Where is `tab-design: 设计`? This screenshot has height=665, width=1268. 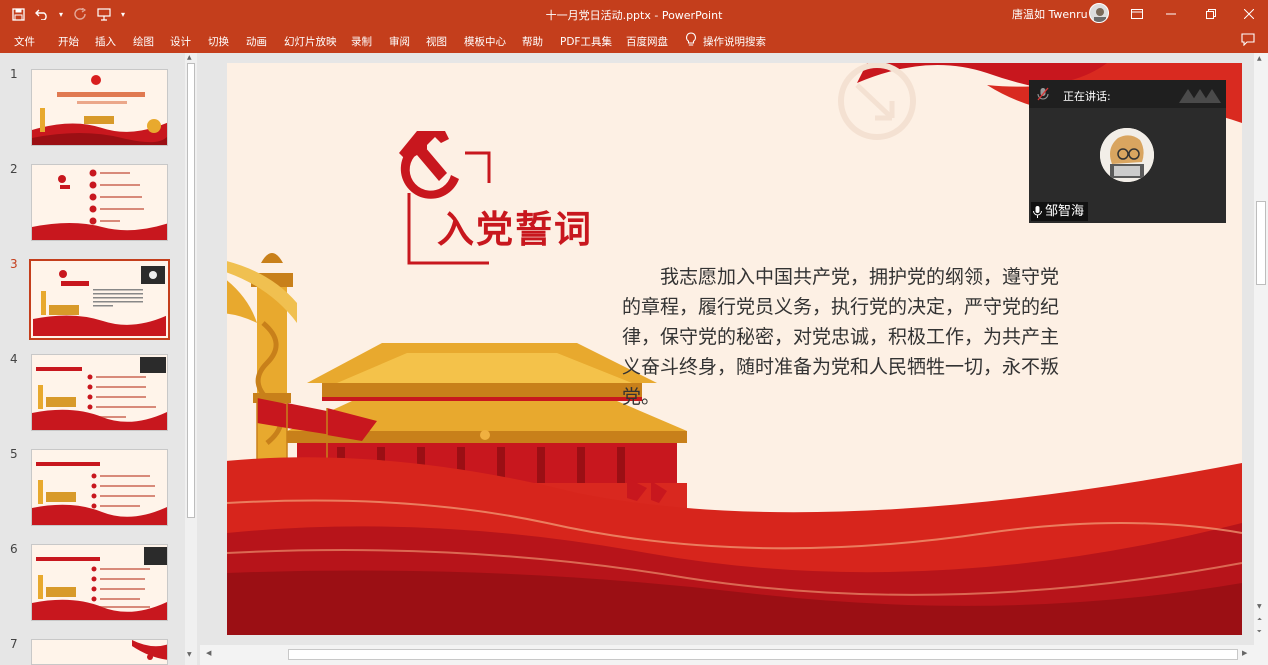
tab-design: 设计 is located at coordinates (180, 41).